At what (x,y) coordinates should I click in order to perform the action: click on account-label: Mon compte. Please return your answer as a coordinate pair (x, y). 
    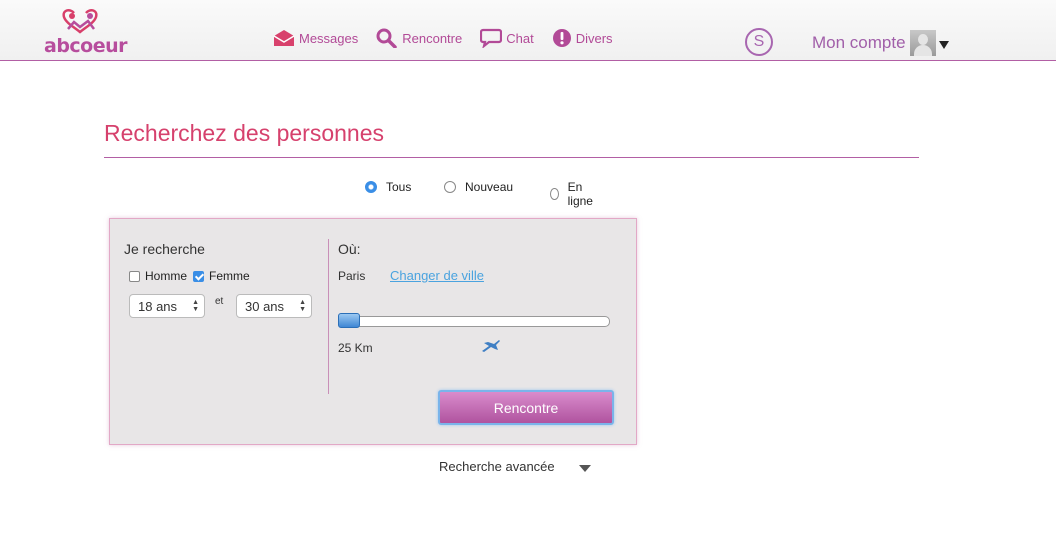
    Looking at the image, I should click on (859, 42).